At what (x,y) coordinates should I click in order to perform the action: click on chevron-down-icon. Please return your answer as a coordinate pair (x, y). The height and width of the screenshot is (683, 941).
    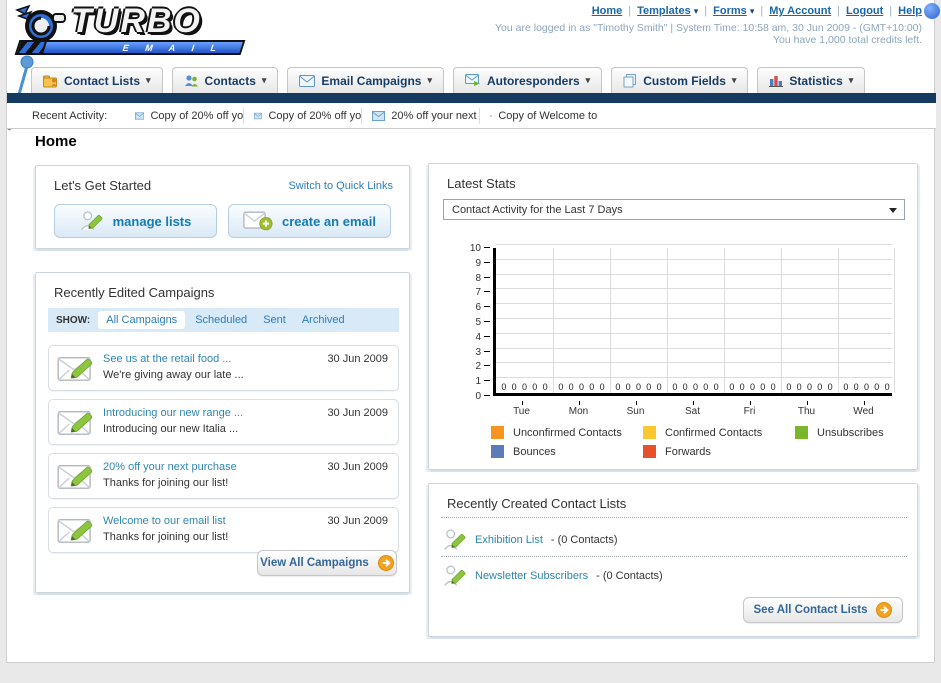
    Looking at the image, I should click on (893, 210).